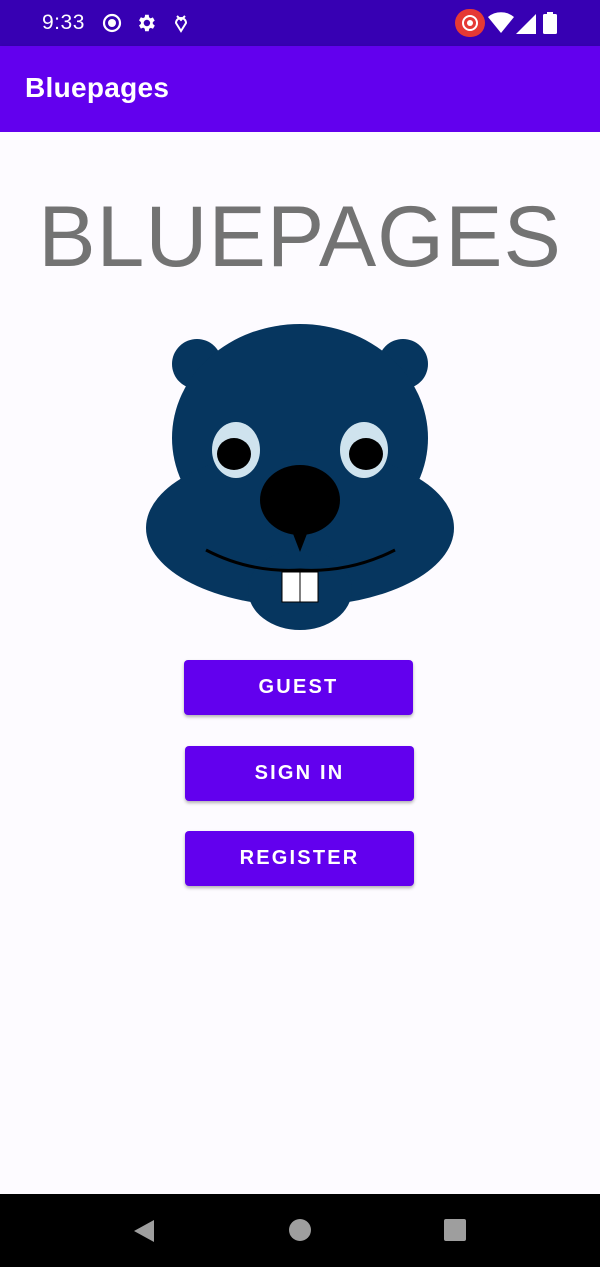 This screenshot has width=600, height=1267. What do you see at coordinates (147, 23) in the screenshot?
I see `settings-gear-icon` at bounding box center [147, 23].